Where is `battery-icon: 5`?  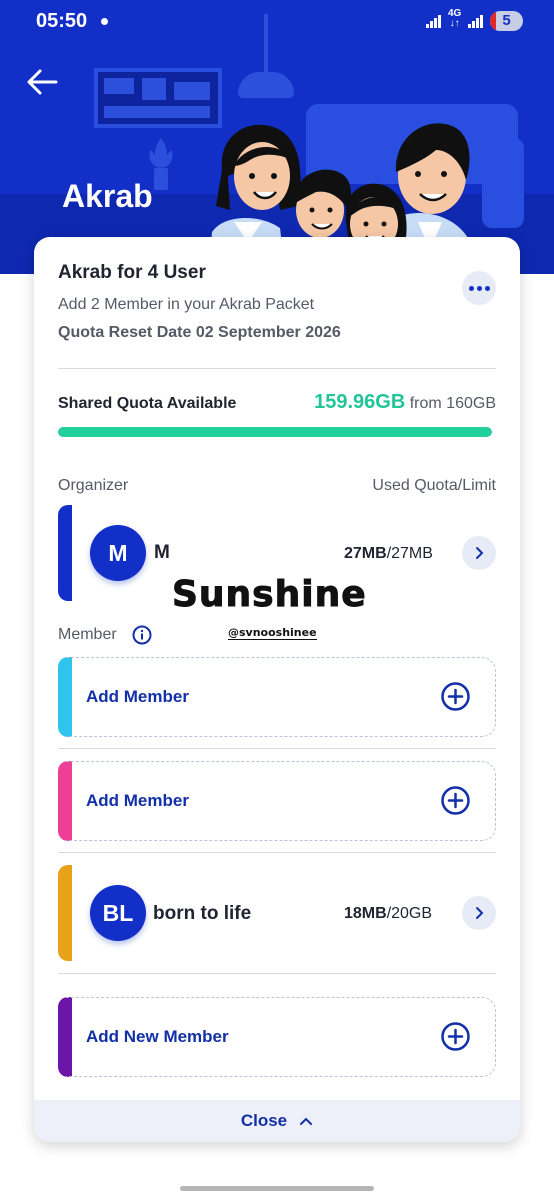 battery-icon: 5 is located at coordinates (506, 21).